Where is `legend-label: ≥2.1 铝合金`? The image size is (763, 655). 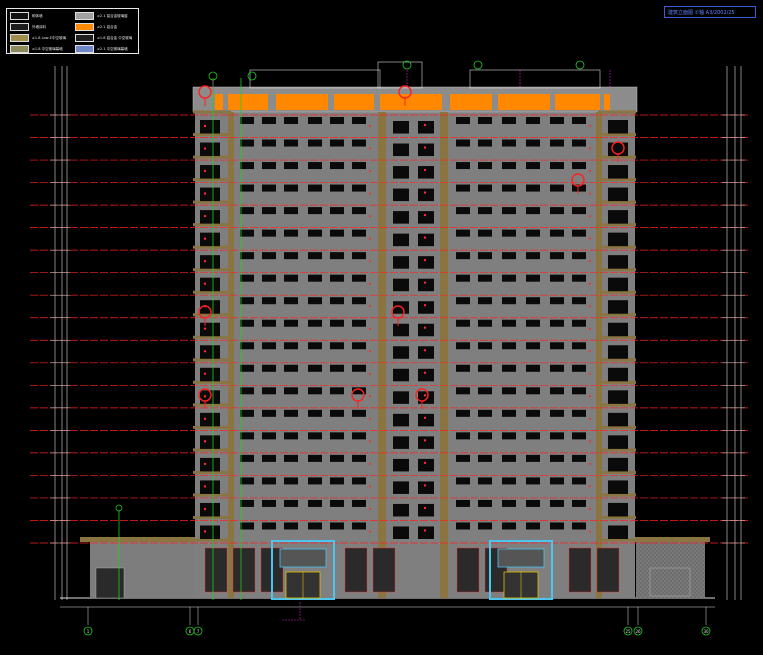
legend-label: ≥2.1 铝合金 is located at coordinates (107, 27).